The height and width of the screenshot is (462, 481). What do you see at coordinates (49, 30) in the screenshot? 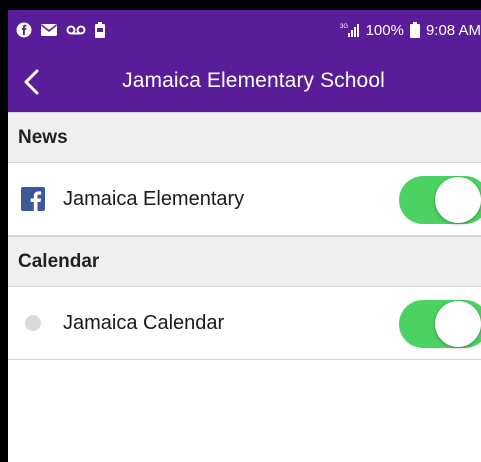
I see `mail-icon` at bounding box center [49, 30].